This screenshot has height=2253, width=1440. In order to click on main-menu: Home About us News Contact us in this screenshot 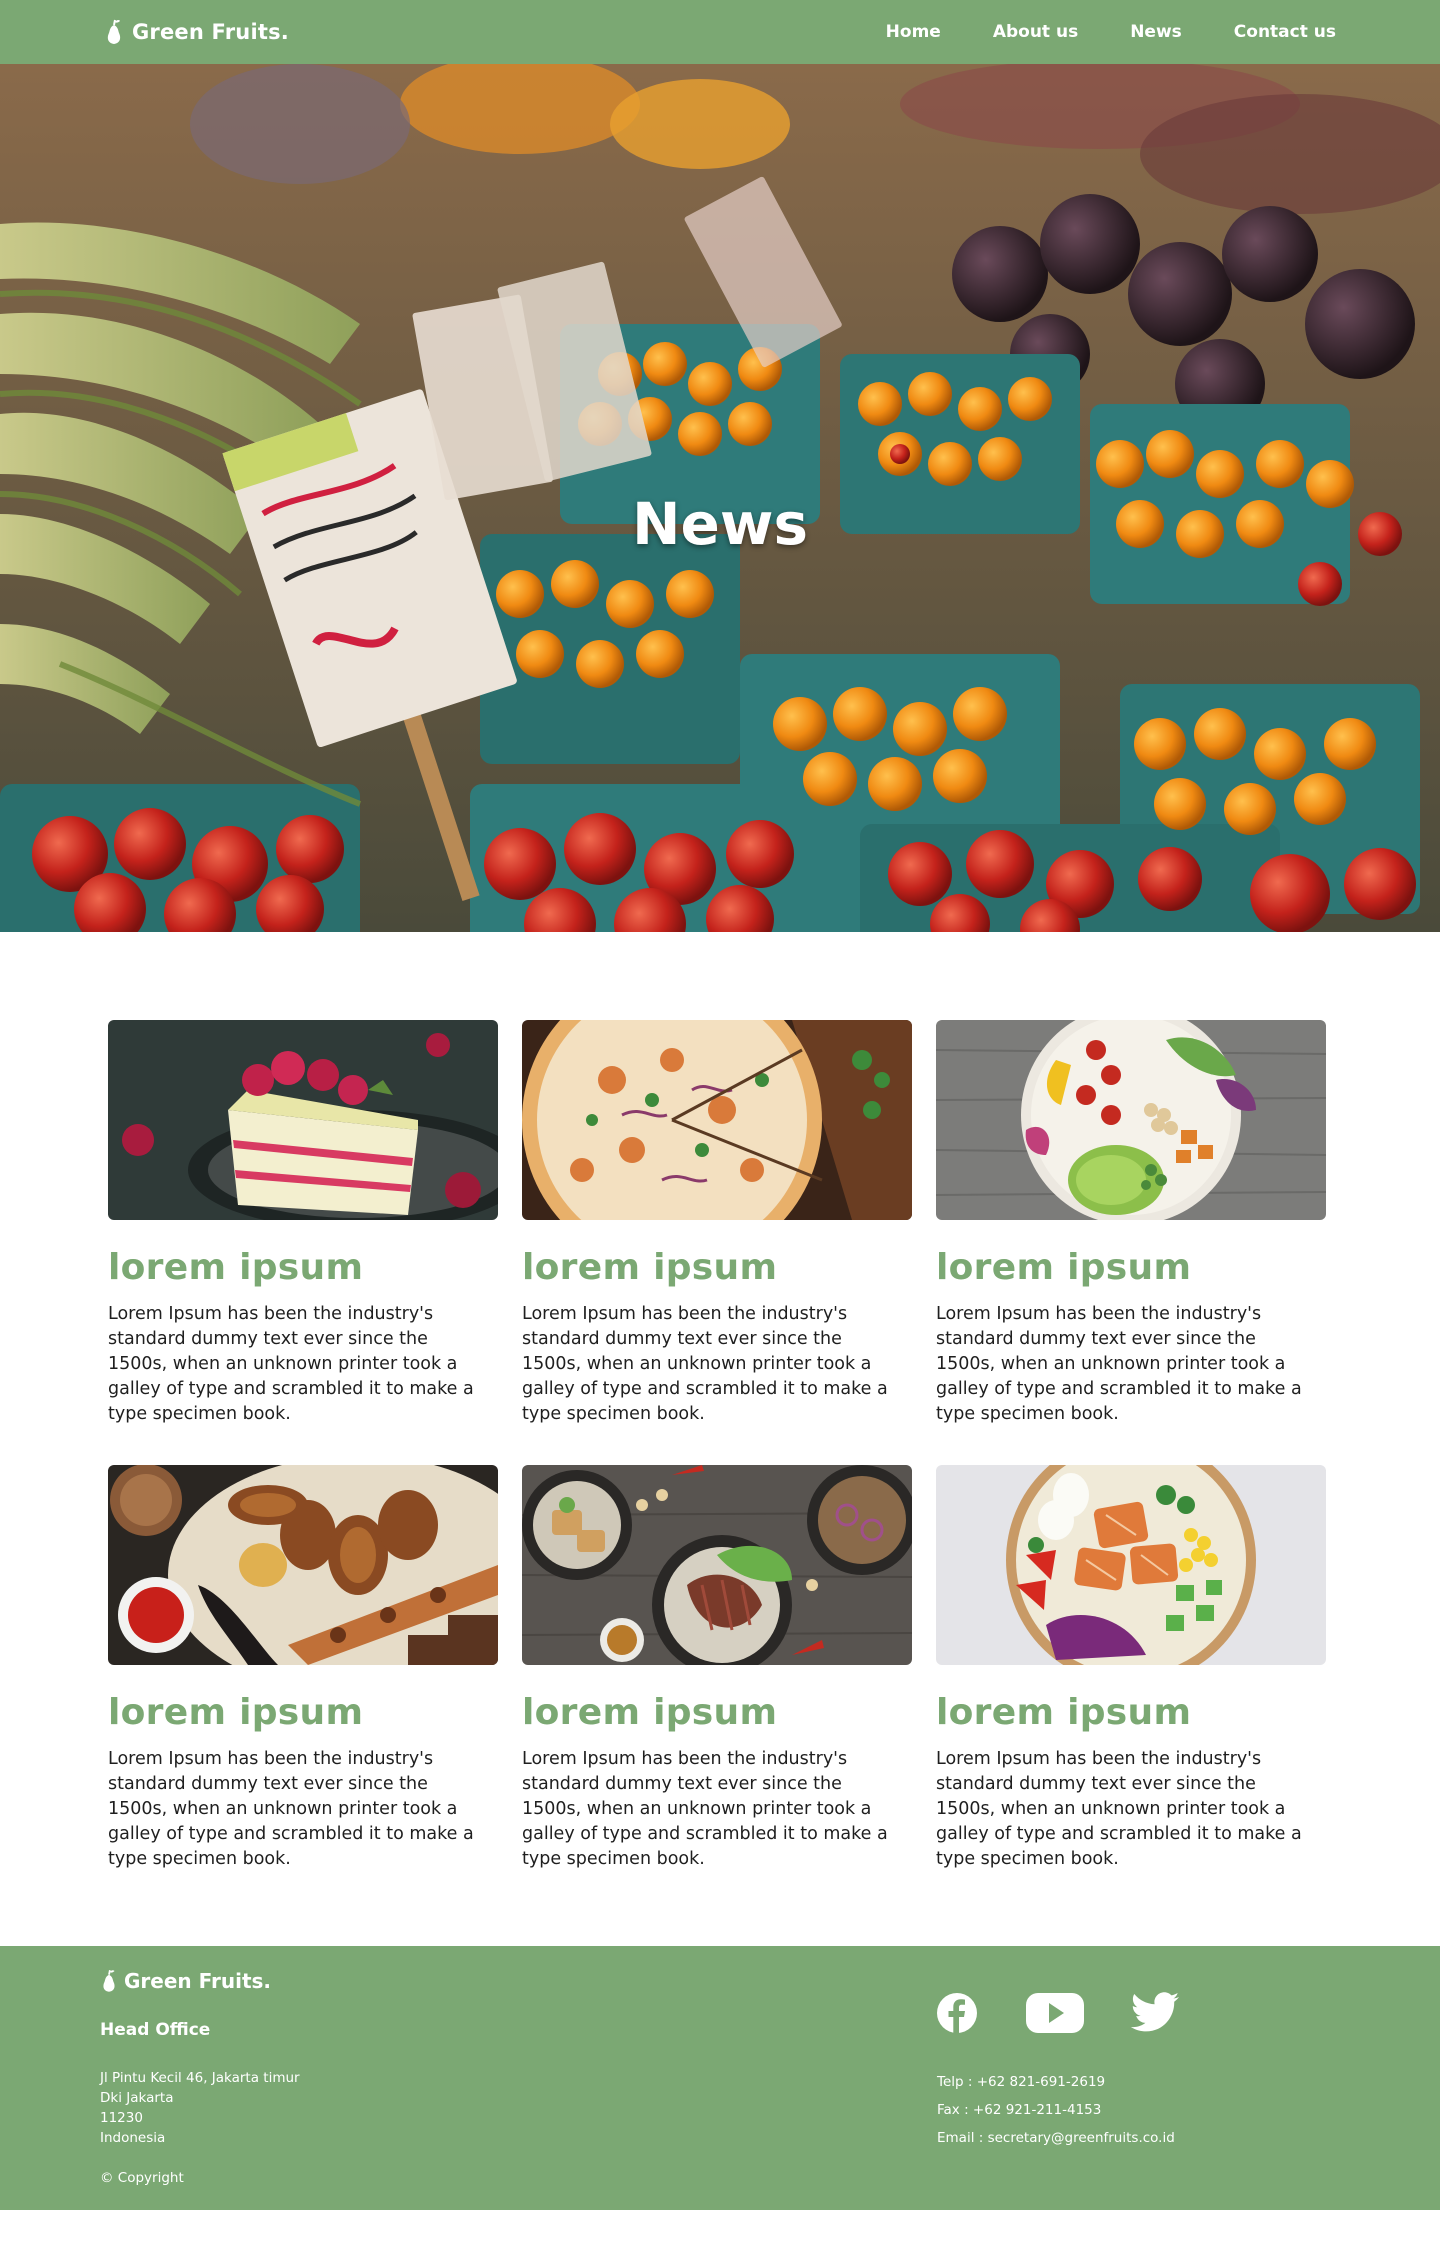, I will do `click(1111, 32)`.